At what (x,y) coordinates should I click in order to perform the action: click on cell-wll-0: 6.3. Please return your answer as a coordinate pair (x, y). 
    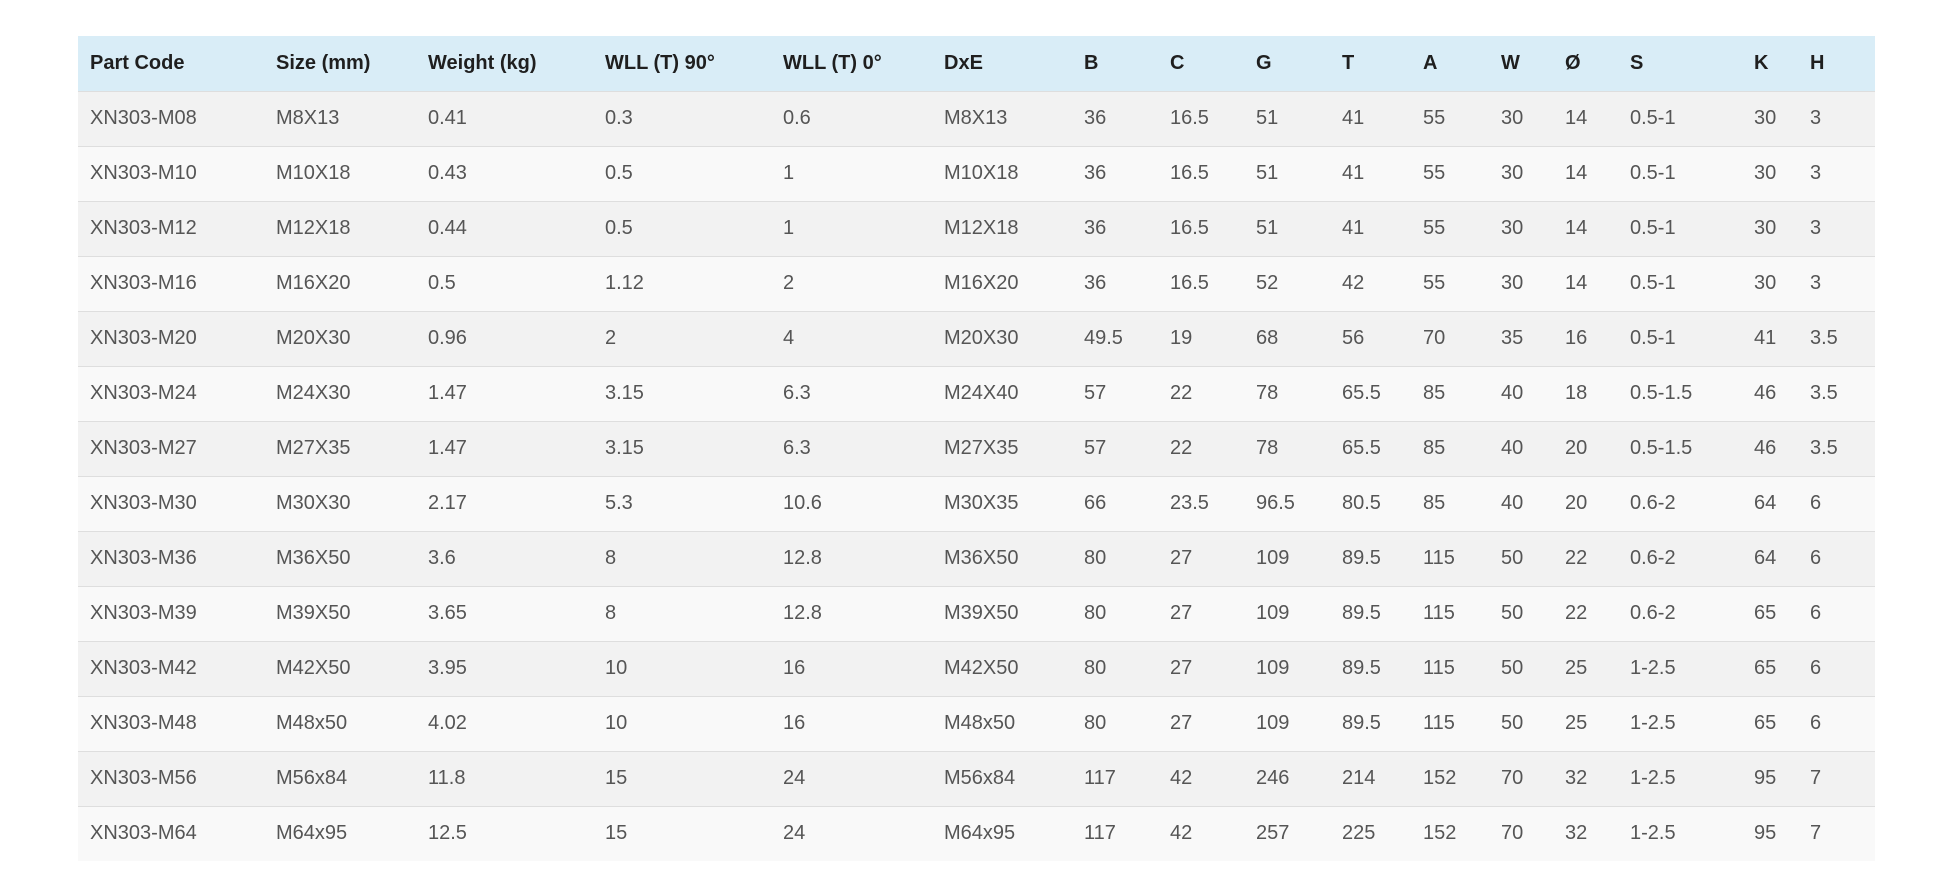
    Looking at the image, I should click on (797, 393).